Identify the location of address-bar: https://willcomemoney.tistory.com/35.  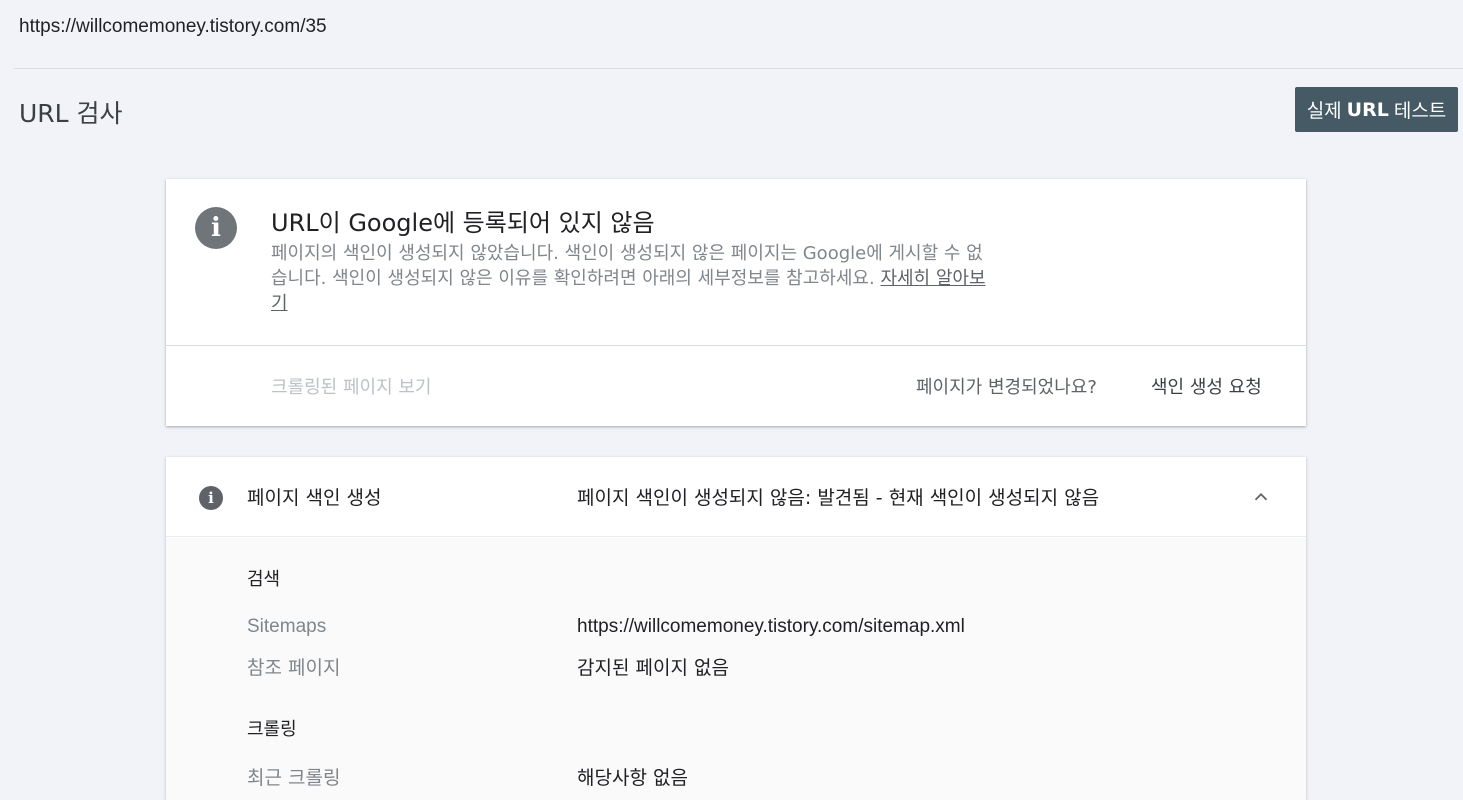
(173, 27).